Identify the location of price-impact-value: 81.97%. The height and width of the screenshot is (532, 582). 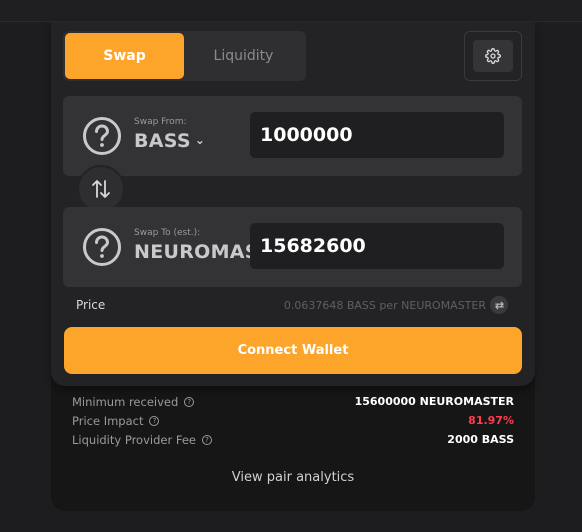
(491, 420).